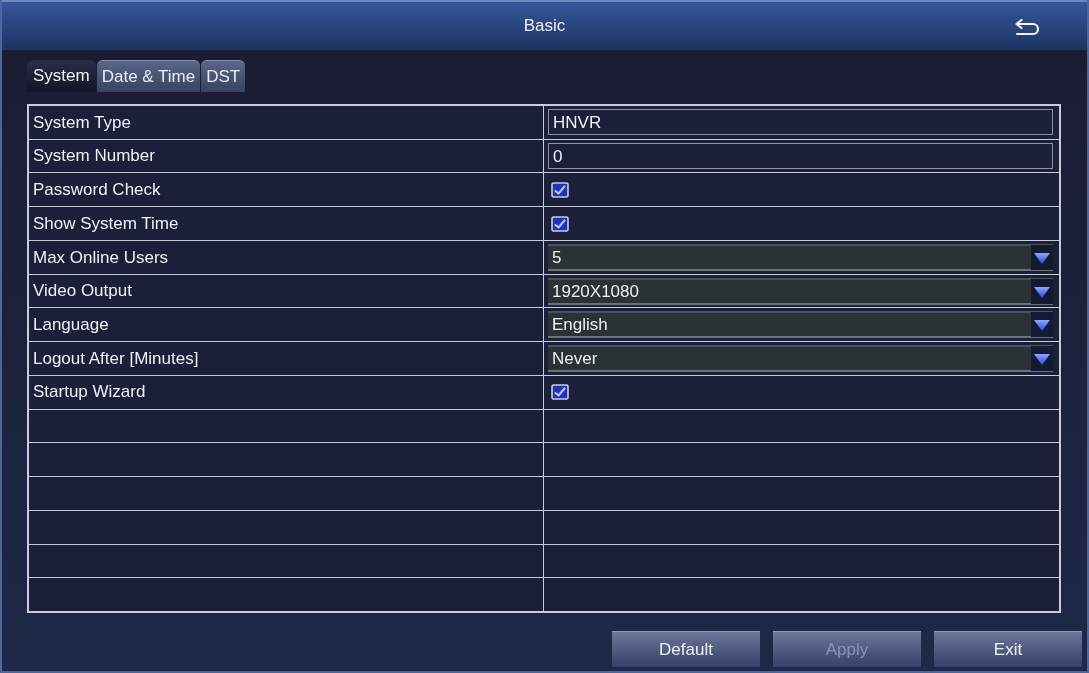  Describe the element at coordinates (686, 649) in the screenshot. I see `footer-button: Default` at that location.